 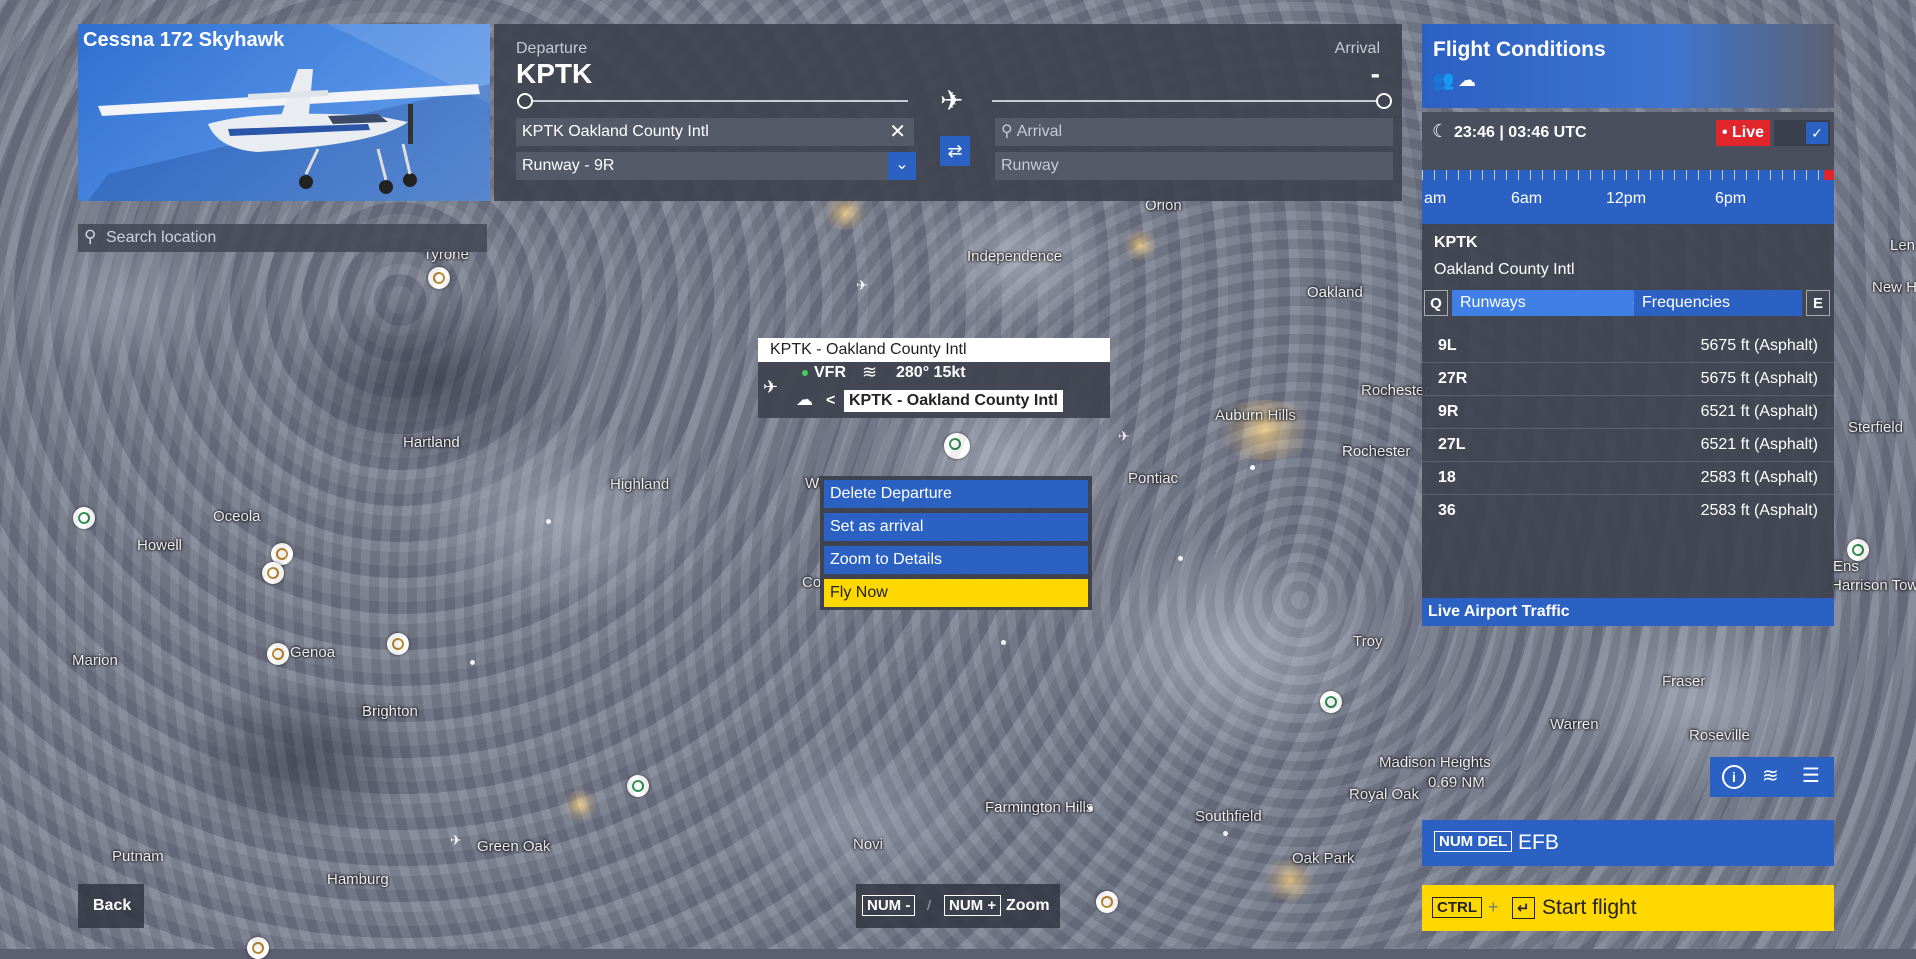 What do you see at coordinates (1447, 510) in the screenshot?
I see `runway-id: 36` at bounding box center [1447, 510].